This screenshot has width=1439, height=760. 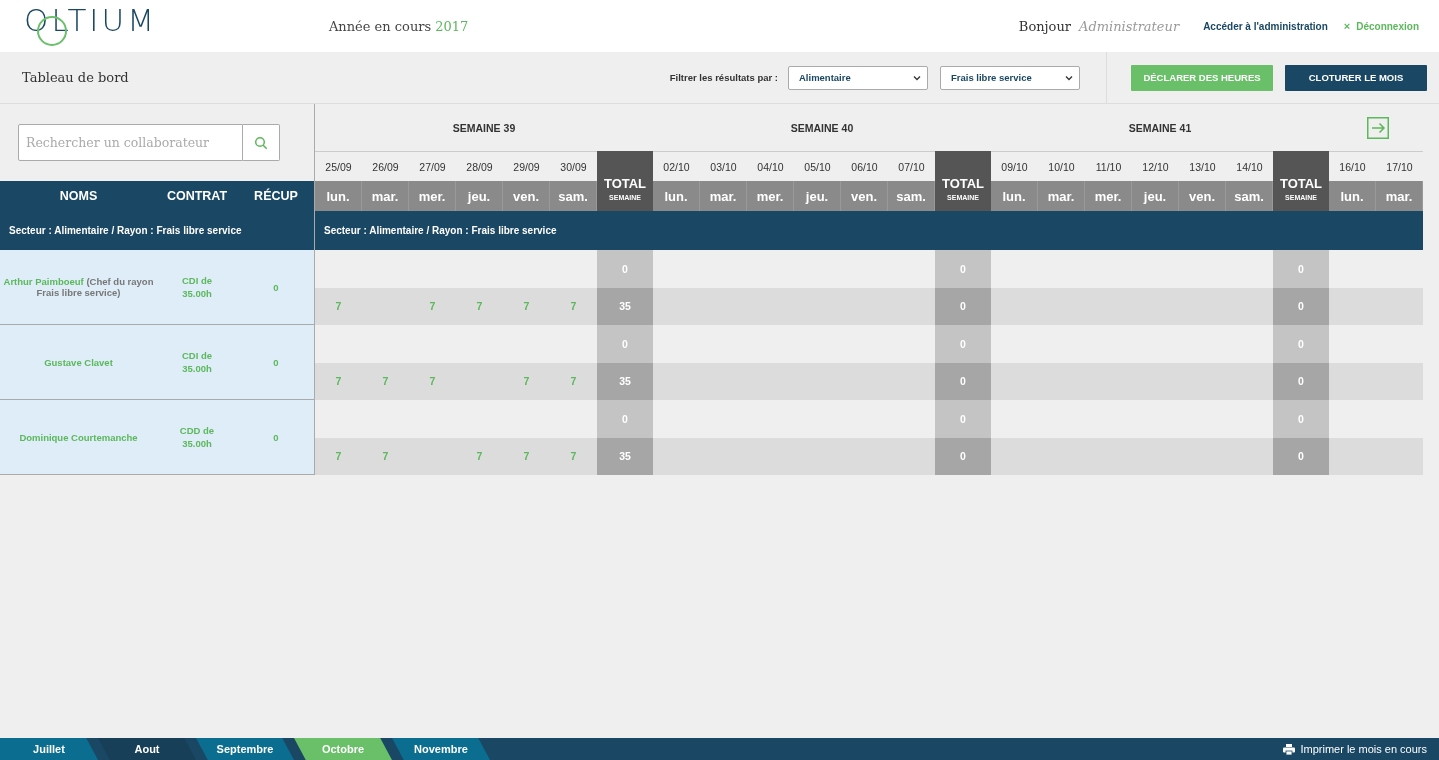 I want to click on employee-row: Arthur Paimboeuf (Chef du rayon Frais libre service) CDI de 35.00h 0, so click(x=157, y=287).